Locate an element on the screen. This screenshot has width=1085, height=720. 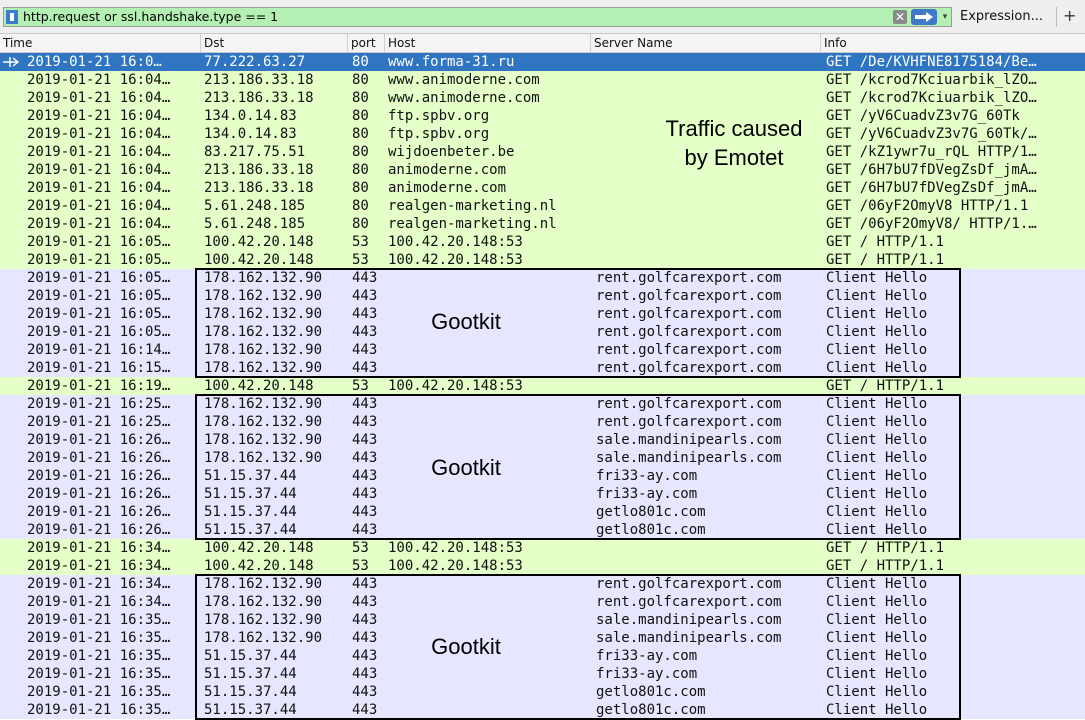
column-header-info: Info is located at coordinates (953, 43).